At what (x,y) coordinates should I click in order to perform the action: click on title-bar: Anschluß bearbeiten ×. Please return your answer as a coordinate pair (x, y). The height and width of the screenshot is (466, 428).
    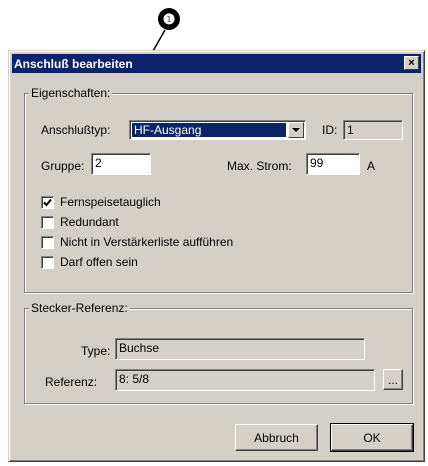
    Looking at the image, I should click on (216, 63).